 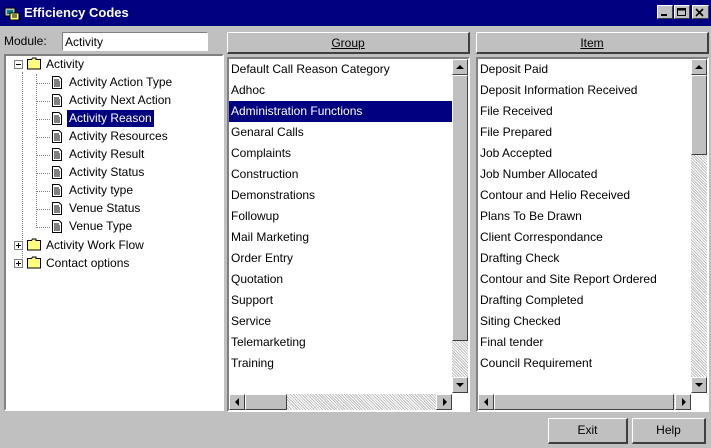 What do you see at coordinates (95, 245) in the screenshot?
I see `tree-node-label: Activity Work Flow` at bounding box center [95, 245].